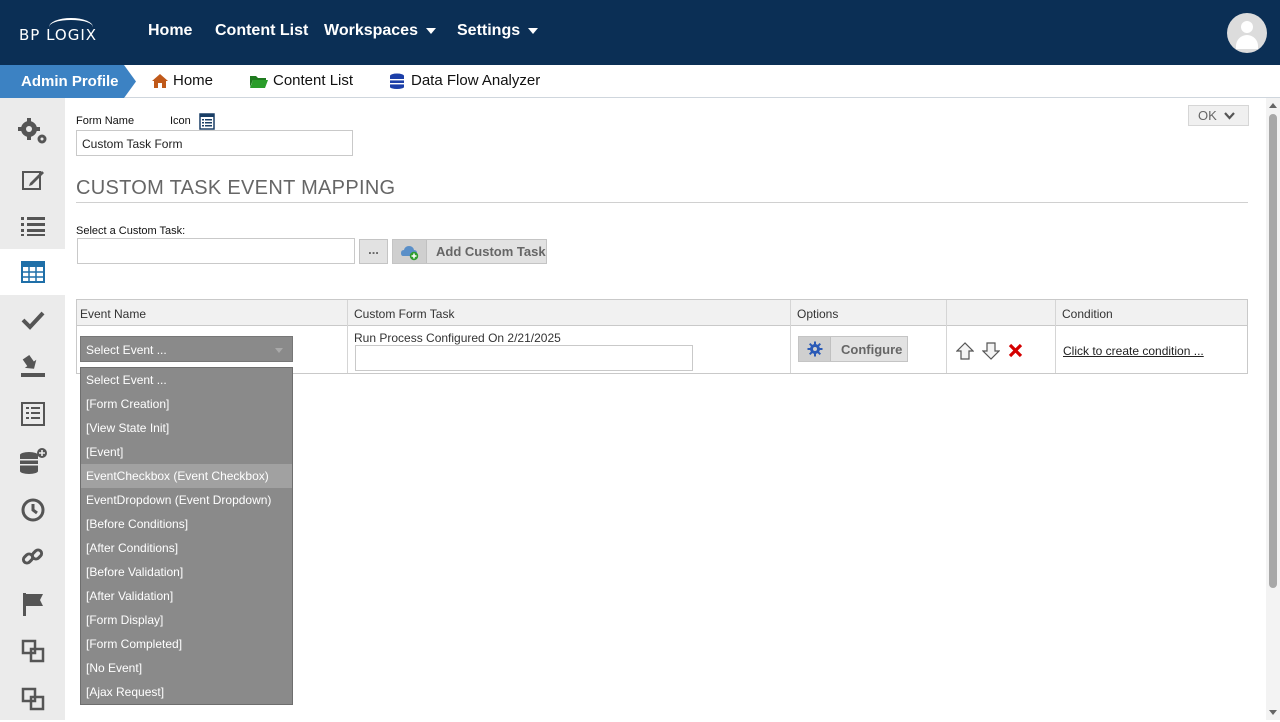  I want to click on column-header-order, so click(1000, 313).